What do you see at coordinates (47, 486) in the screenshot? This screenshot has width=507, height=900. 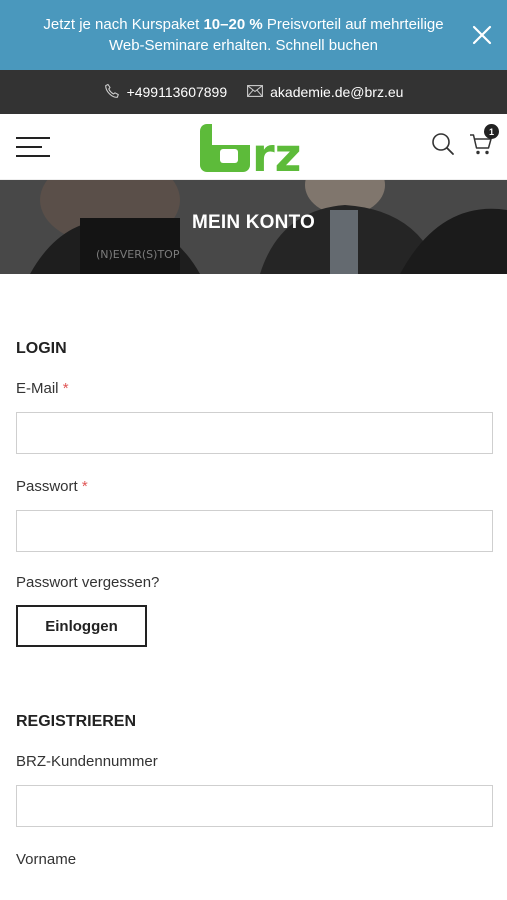 I see `password-label-text: Passwort` at bounding box center [47, 486].